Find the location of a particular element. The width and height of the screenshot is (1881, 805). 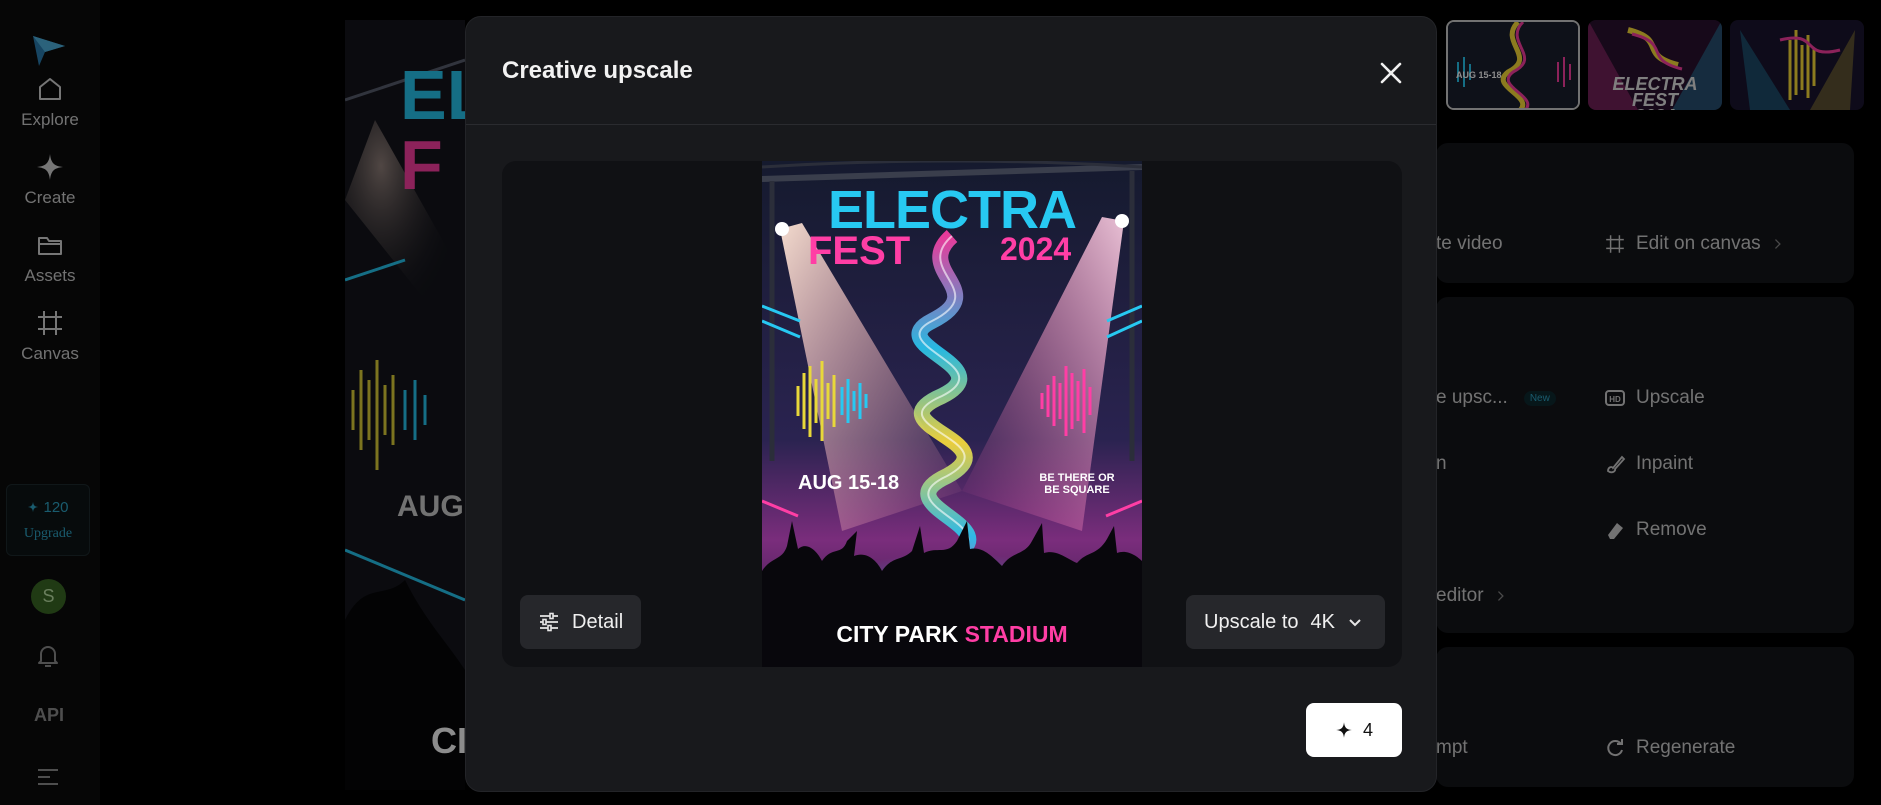

close-button is located at coordinates (1391, 73).